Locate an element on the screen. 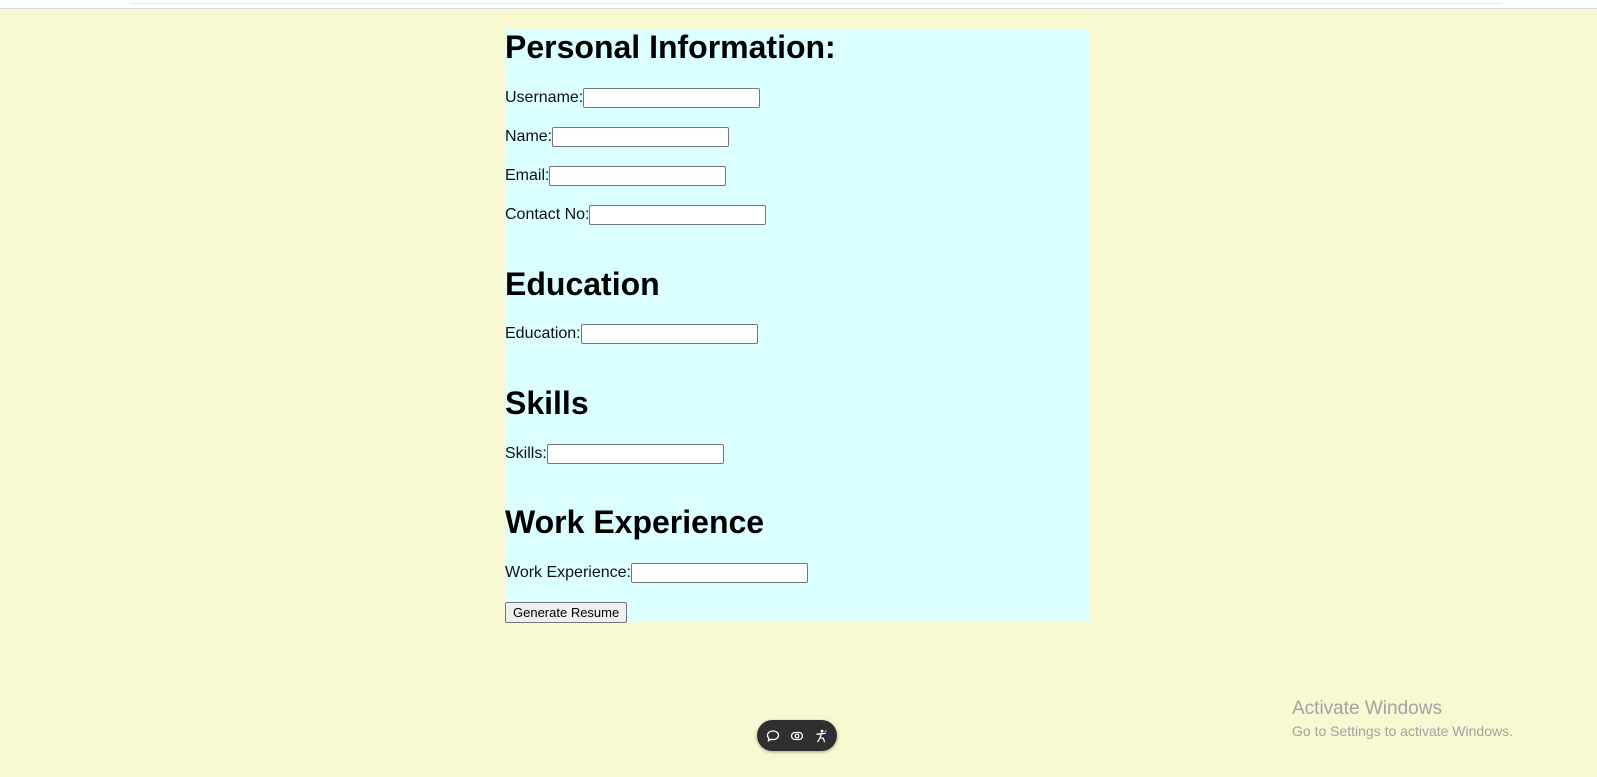  browser-top-strip is located at coordinates (798, 4).